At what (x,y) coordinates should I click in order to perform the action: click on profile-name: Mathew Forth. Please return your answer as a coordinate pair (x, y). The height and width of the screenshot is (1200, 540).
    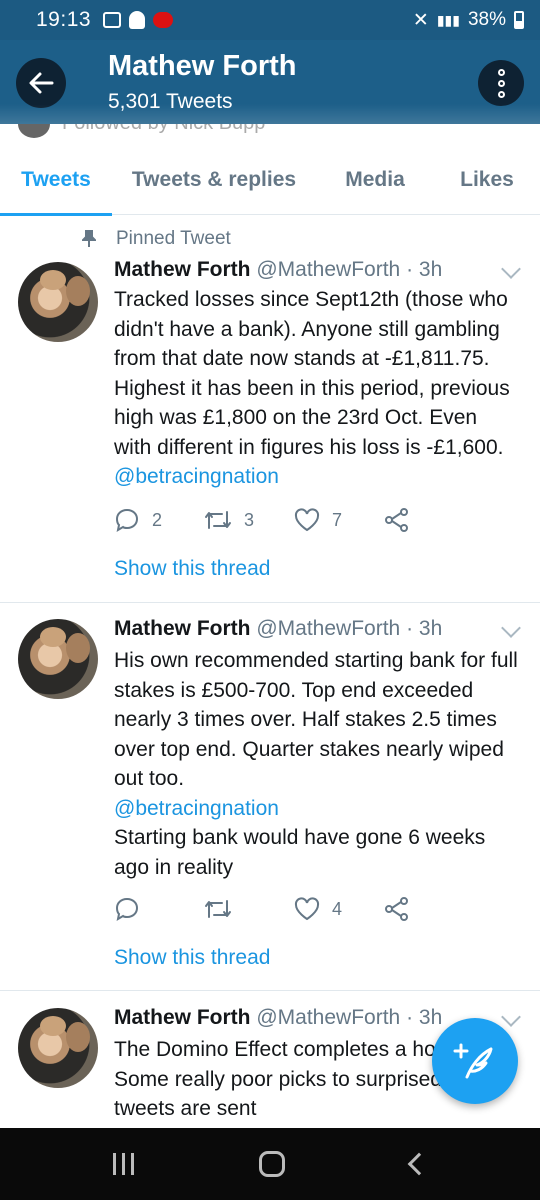
    Looking at the image, I should click on (202, 66).